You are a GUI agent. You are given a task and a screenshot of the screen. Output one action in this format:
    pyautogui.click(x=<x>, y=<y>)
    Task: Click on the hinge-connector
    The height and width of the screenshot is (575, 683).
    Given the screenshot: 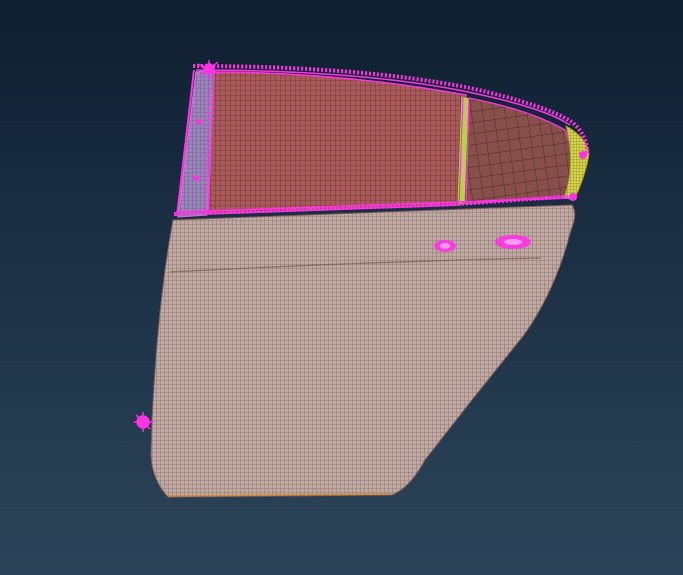 What is the action you would take?
    pyautogui.click(x=144, y=422)
    